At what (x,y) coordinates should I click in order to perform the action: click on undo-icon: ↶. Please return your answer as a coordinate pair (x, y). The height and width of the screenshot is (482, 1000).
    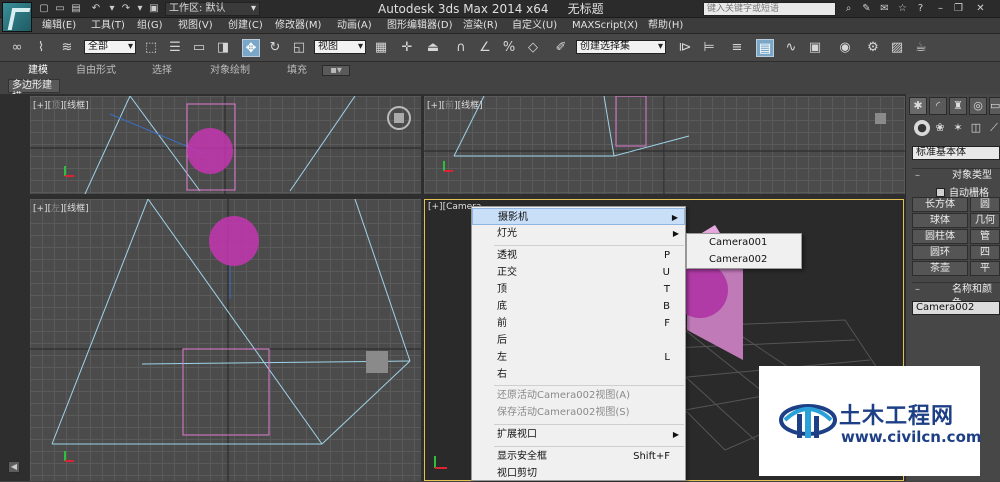
    Looking at the image, I should click on (96, 9).